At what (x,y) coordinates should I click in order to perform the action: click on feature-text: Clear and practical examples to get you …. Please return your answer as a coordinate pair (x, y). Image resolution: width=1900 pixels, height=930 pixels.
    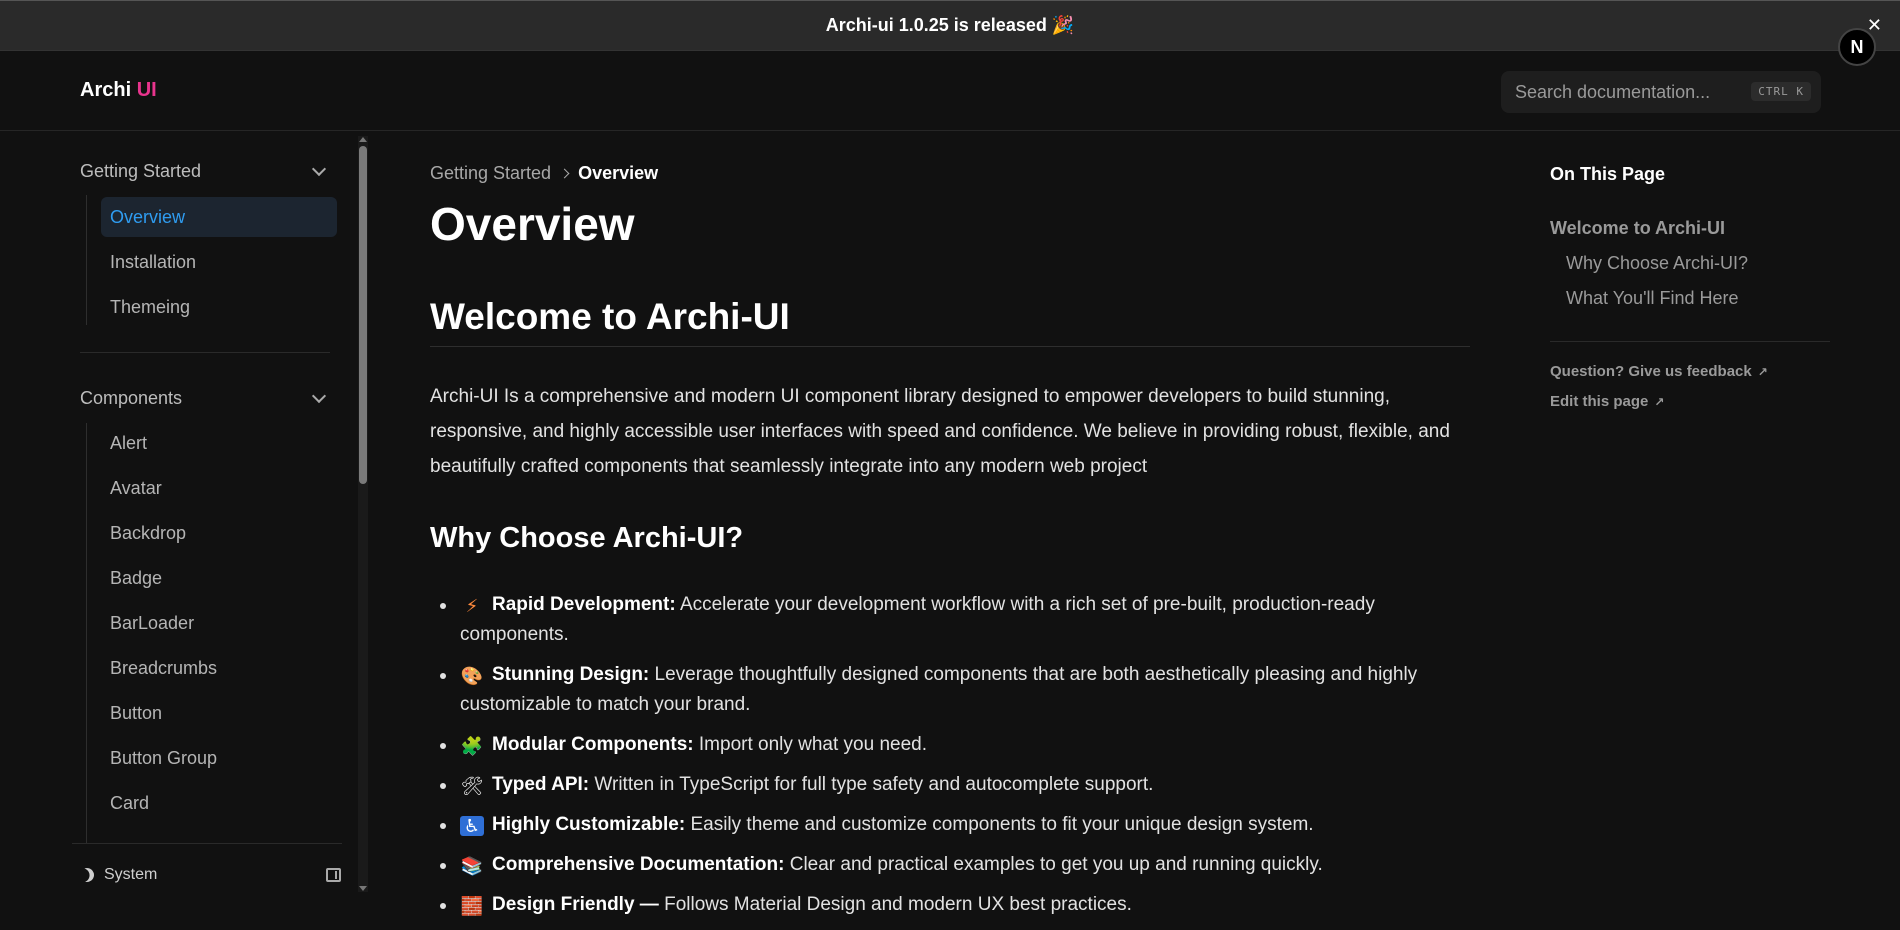
    Looking at the image, I should click on (1056, 864).